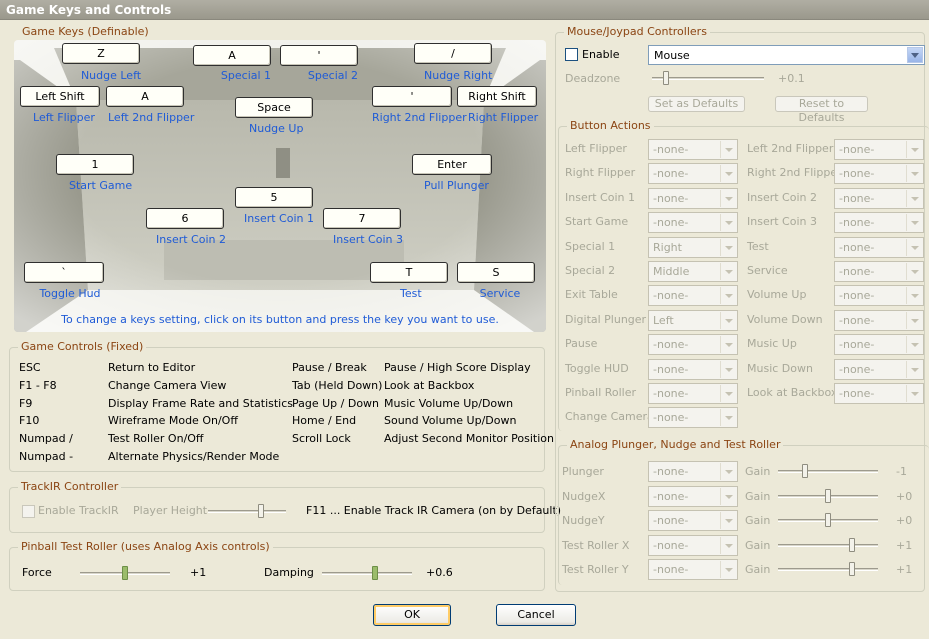 Image resolution: width=929 pixels, height=639 pixels. I want to click on reset-defaults-button: Reset to Defaults, so click(821, 110).